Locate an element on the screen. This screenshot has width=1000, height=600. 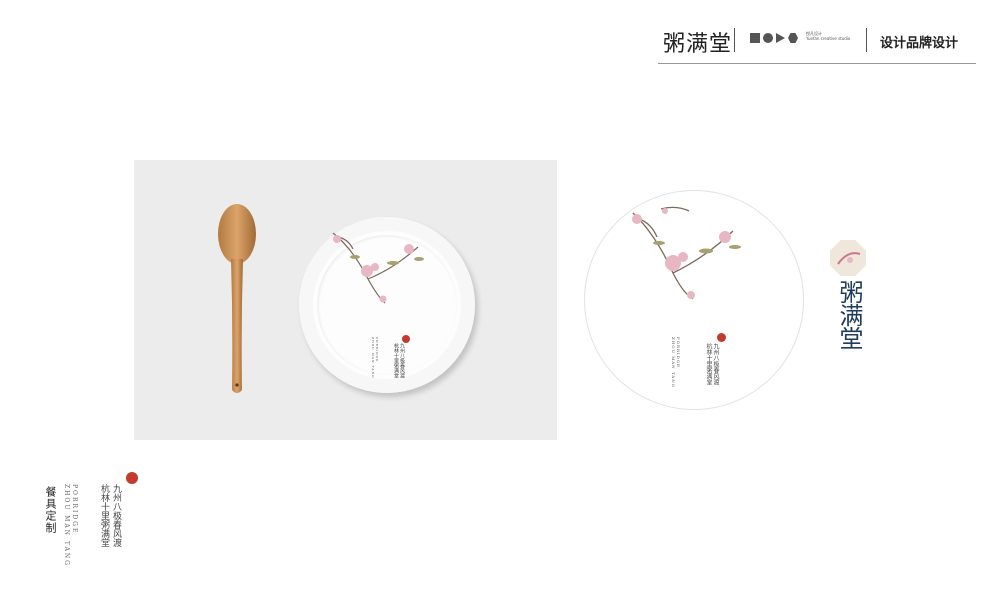
header-bar: 粥满堂 悦凡设计 Yuefan creative studio 设计品牌设计 is located at coordinates (817, 43).